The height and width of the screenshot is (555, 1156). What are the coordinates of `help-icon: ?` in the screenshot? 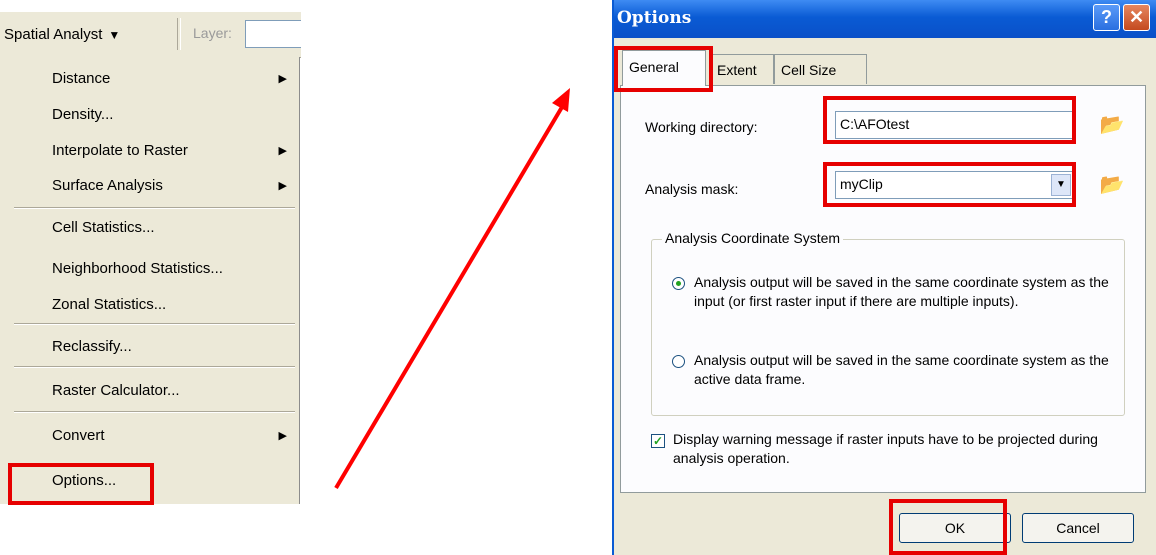 It's located at (1106, 17).